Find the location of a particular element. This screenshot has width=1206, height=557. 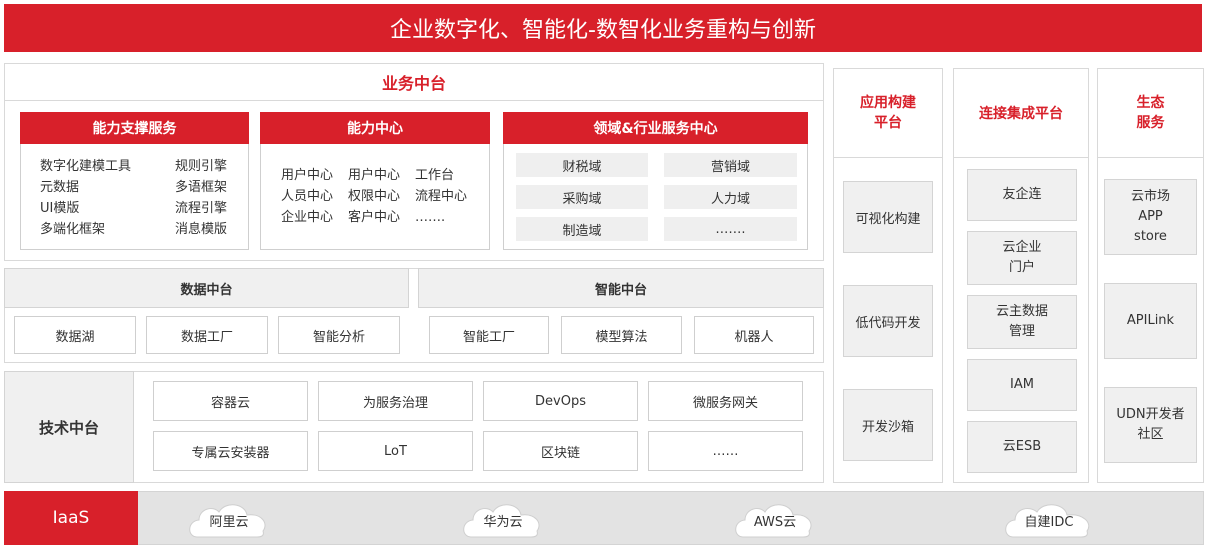

integration-item: 云主数据 管理 is located at coordinates (1022, 322).